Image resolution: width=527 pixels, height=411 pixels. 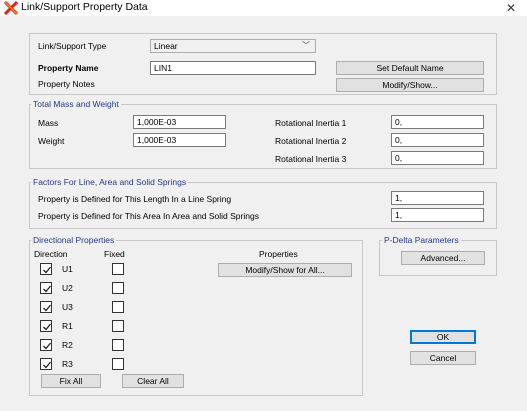 What do you see at coordinates (68, 68) in the screenshot?
I see `property-name-label: Property Name` at bounding box center [68, 68].